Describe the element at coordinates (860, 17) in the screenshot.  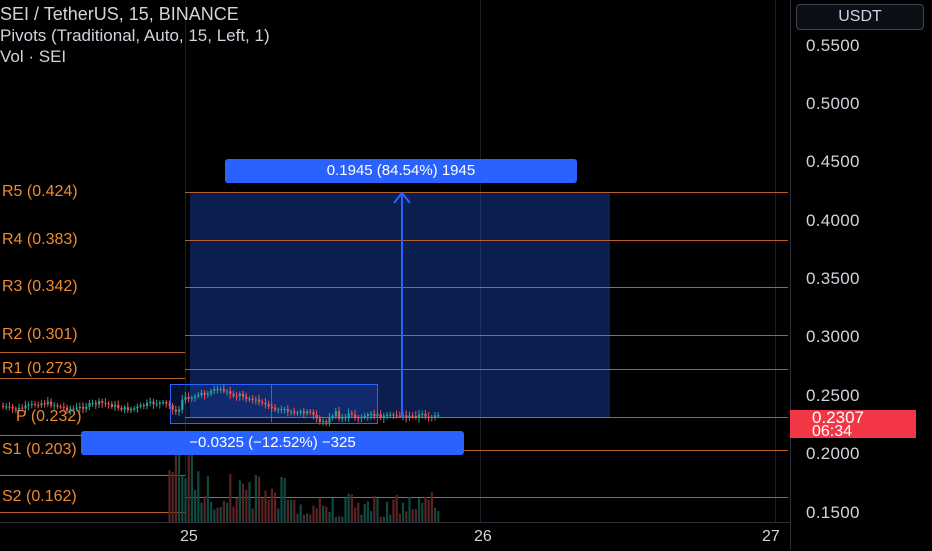
I see `currency-button: USDT` at that location.